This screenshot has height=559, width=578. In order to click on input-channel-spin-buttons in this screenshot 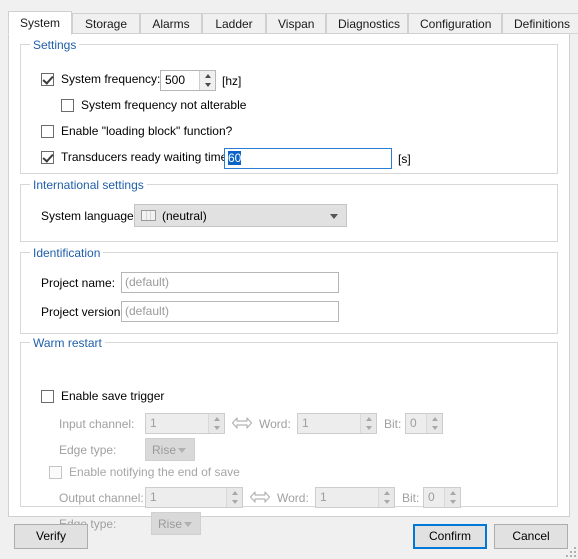, I will do `click(216, 423)`.